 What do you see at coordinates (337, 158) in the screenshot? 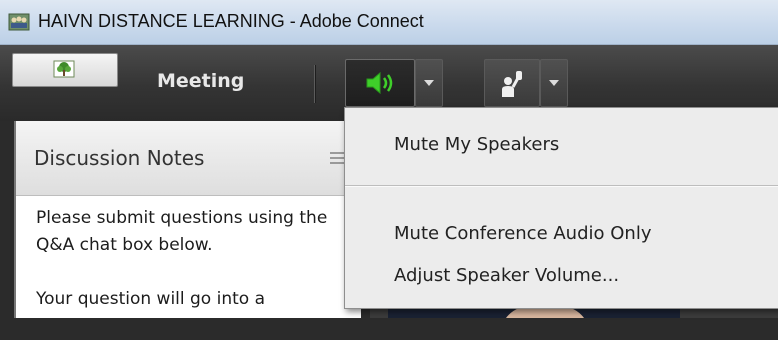
I see `pod-menu-icon` at bounding box center [337, 158].